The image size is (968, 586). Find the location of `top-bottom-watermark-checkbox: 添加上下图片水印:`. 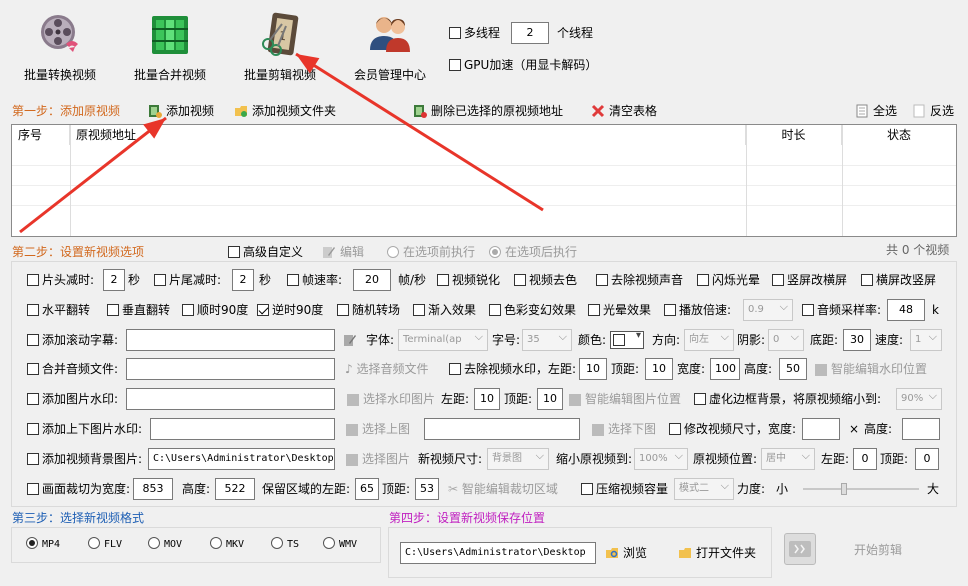

top-bottom-watermark-checkbox: 添加上下图片水印: is located at coordinates (84, 429).